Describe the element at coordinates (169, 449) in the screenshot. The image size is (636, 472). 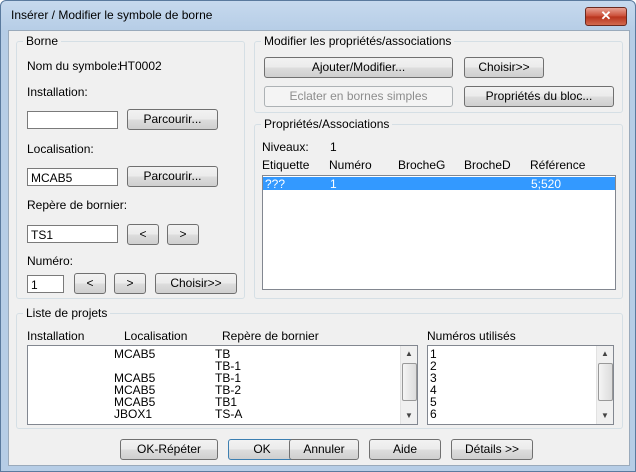
I see `ok-repeat-button: OK-Répéter` at that location.